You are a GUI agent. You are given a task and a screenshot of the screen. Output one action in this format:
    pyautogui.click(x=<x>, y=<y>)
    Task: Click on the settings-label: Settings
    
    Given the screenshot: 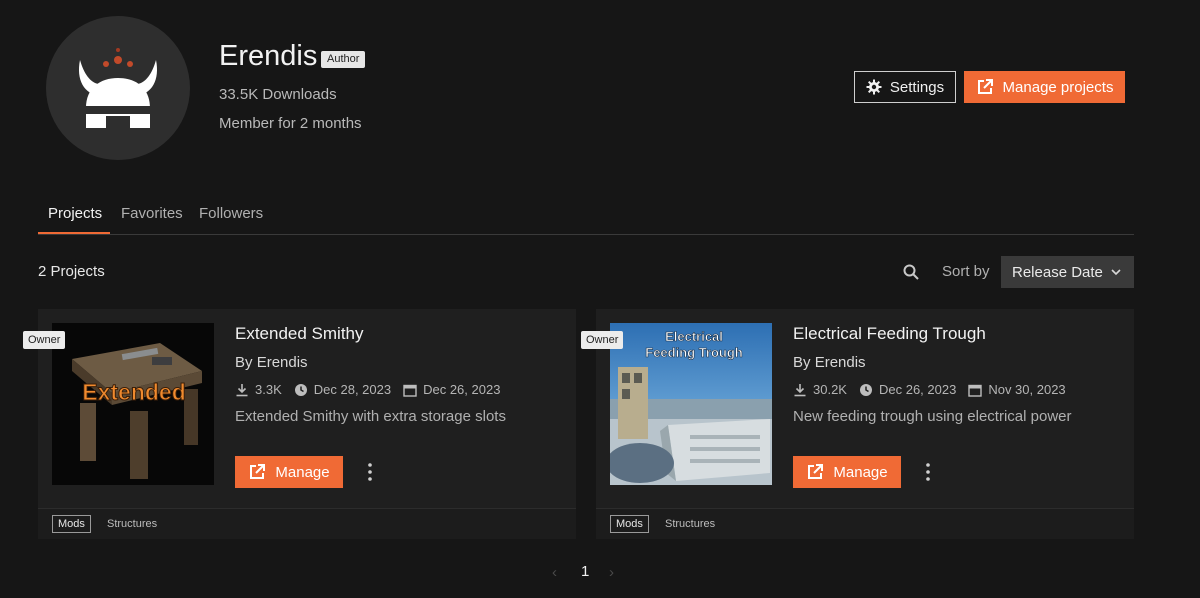 What is the action you would take?
    pyautogui.click(x=917, y=87)
    